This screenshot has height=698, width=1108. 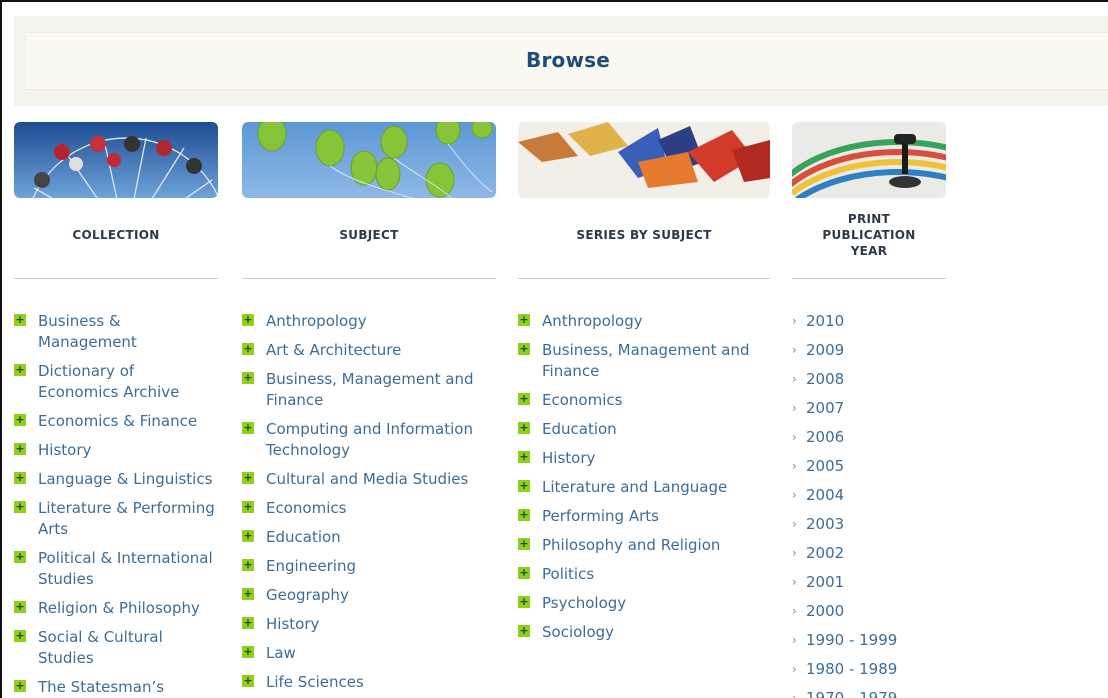 What do you see at coordinates (119, 608) in the screenshot?
I see `list-item-label: Religion & Philosophy` at bounding box center [119, 608].